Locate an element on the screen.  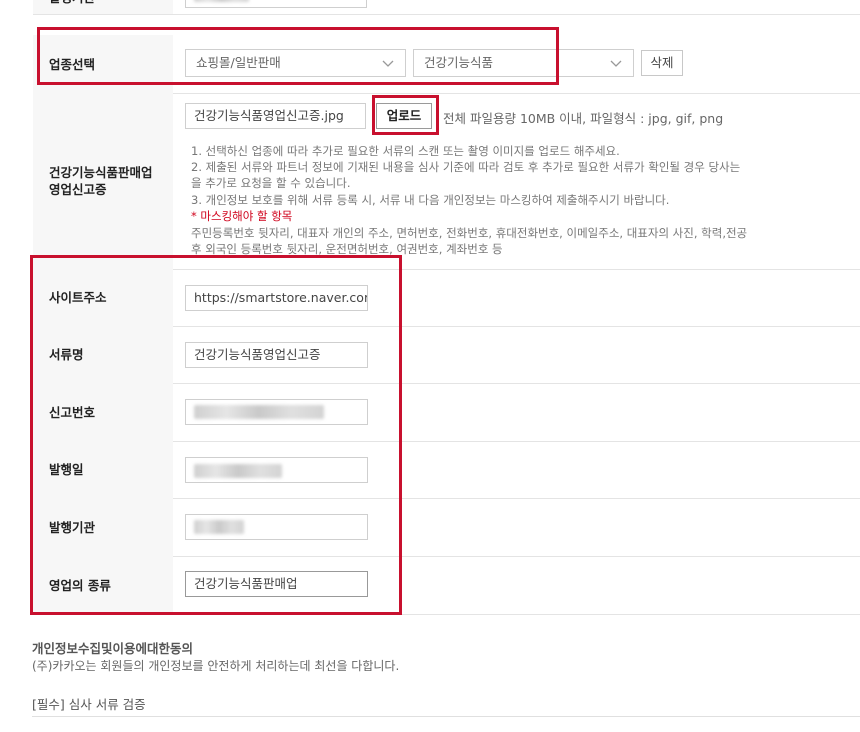
upload-label: 건강기능식품판매업 영업신고증 is located at coordinates (103, 181).